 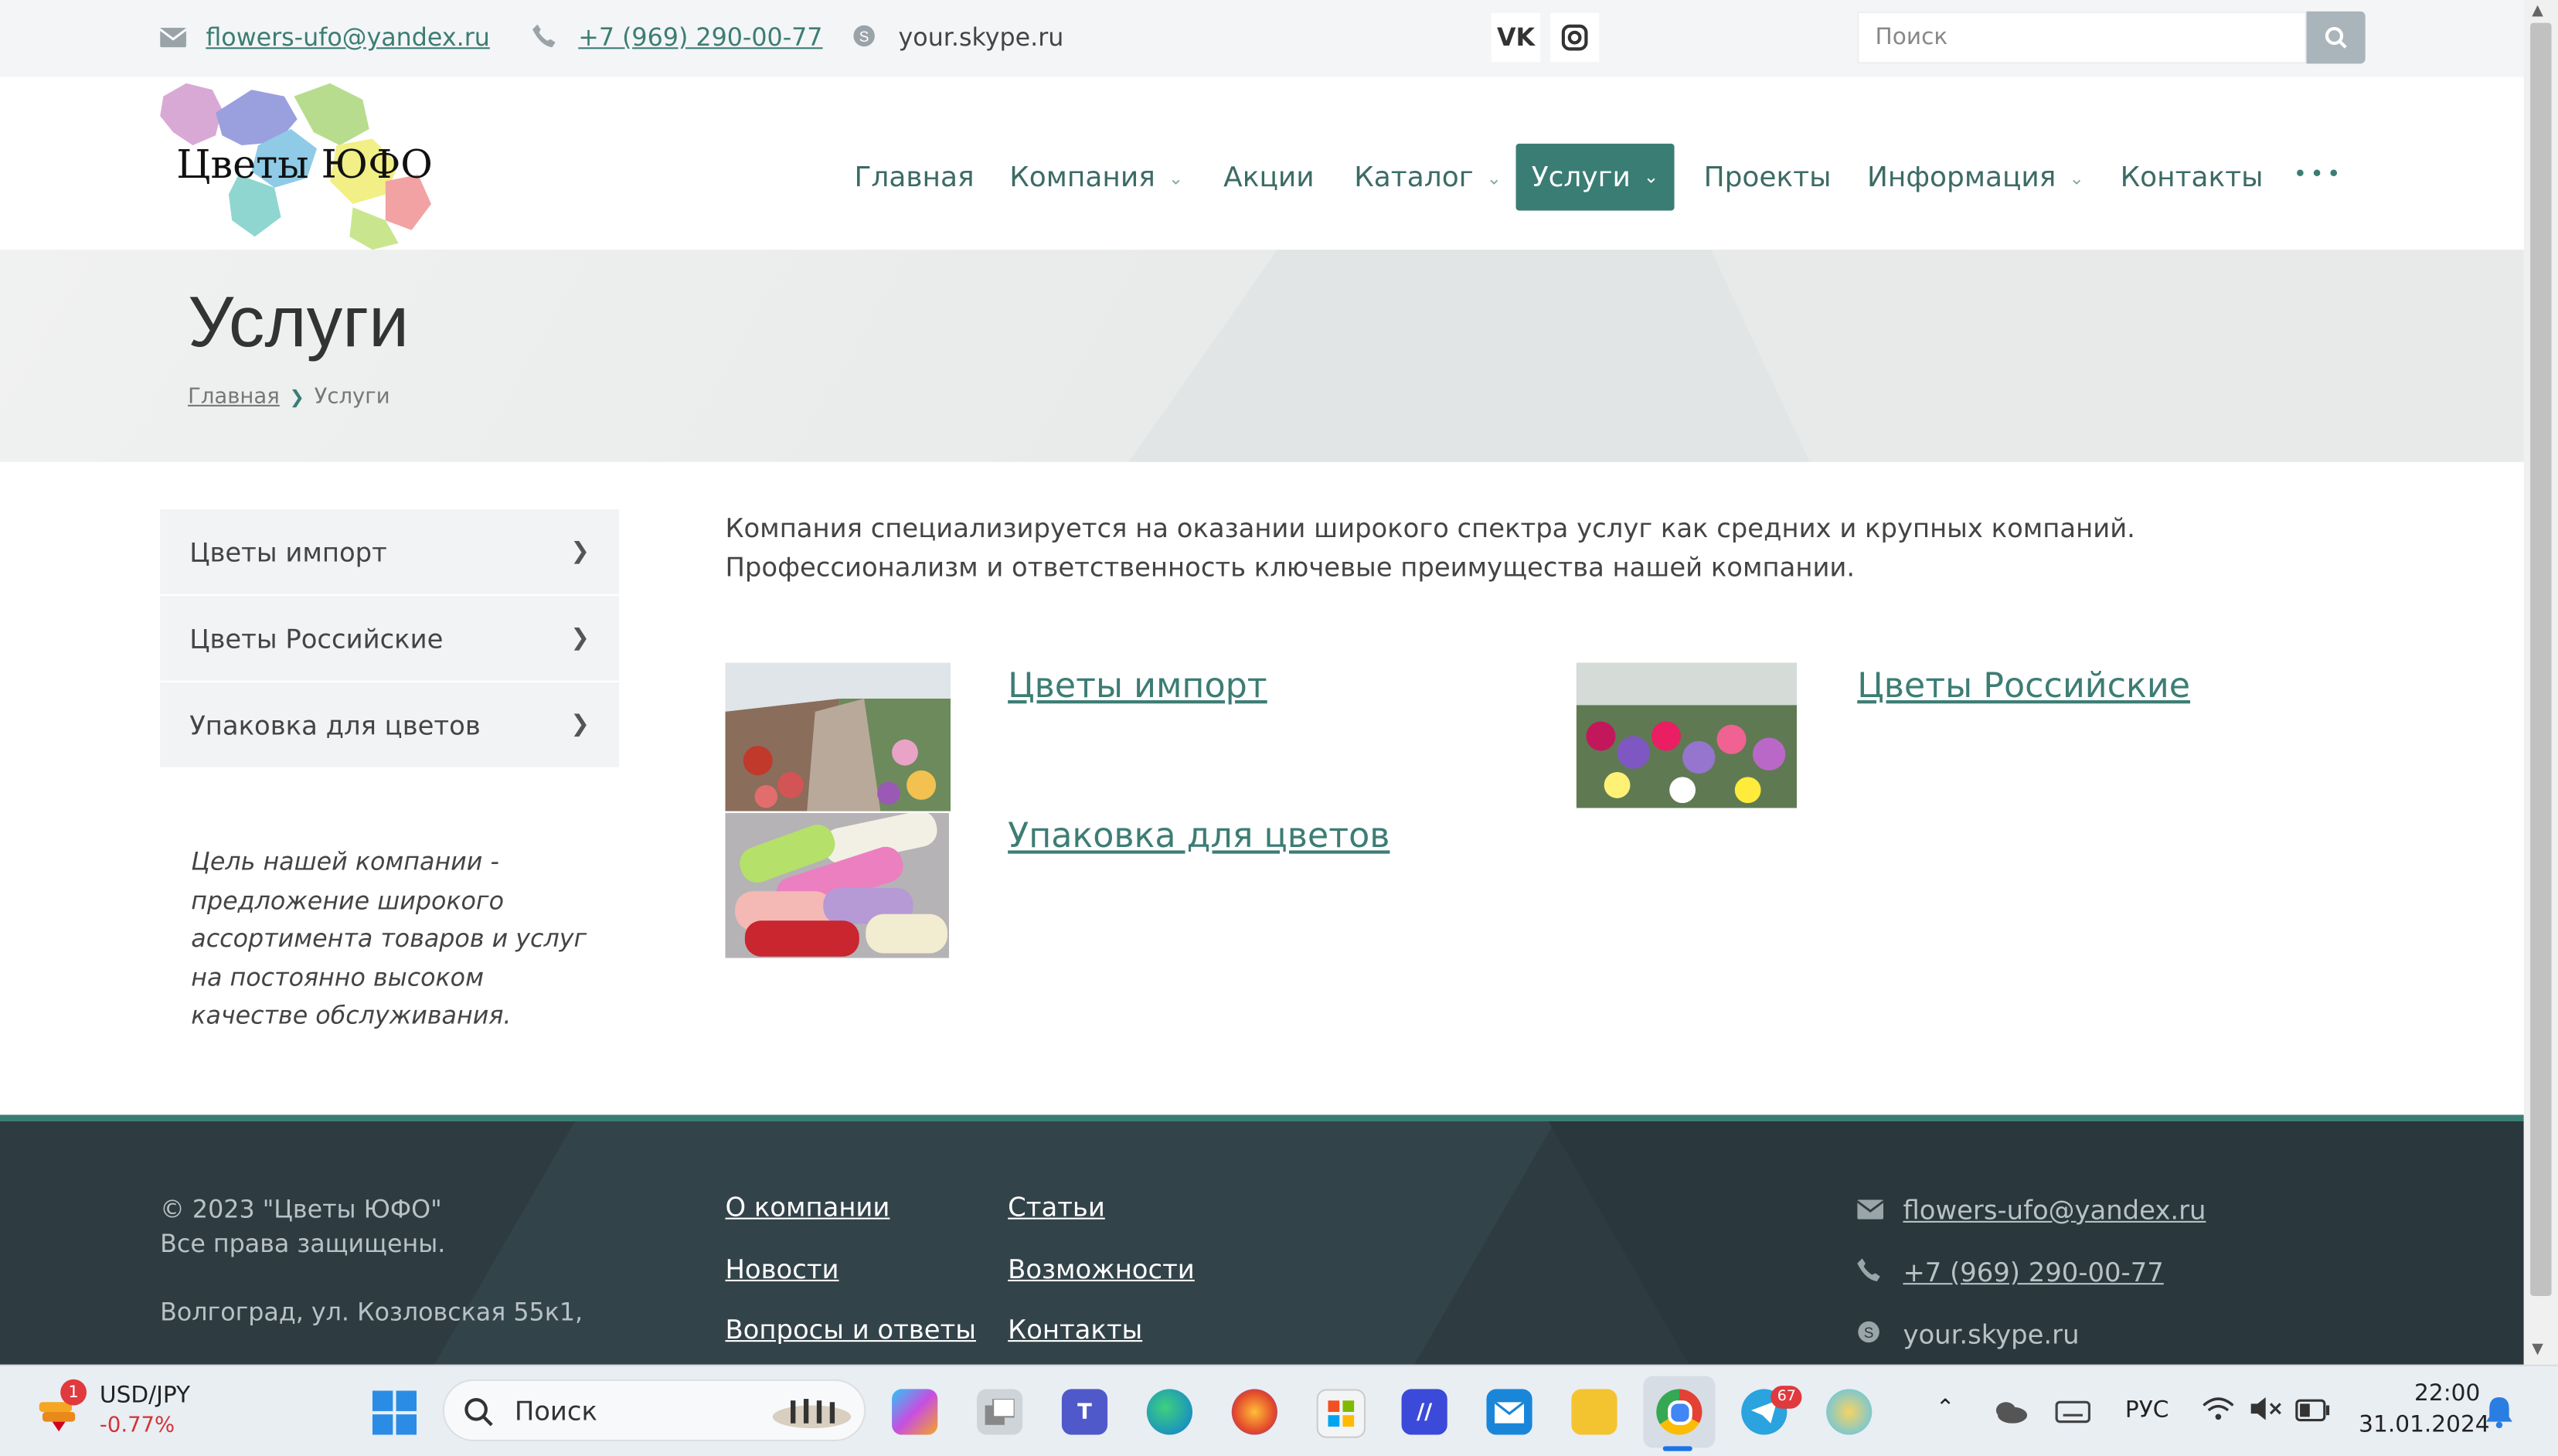 I want to click on nav-item-kontakty: Контакты, so click(x=2193, y=178).